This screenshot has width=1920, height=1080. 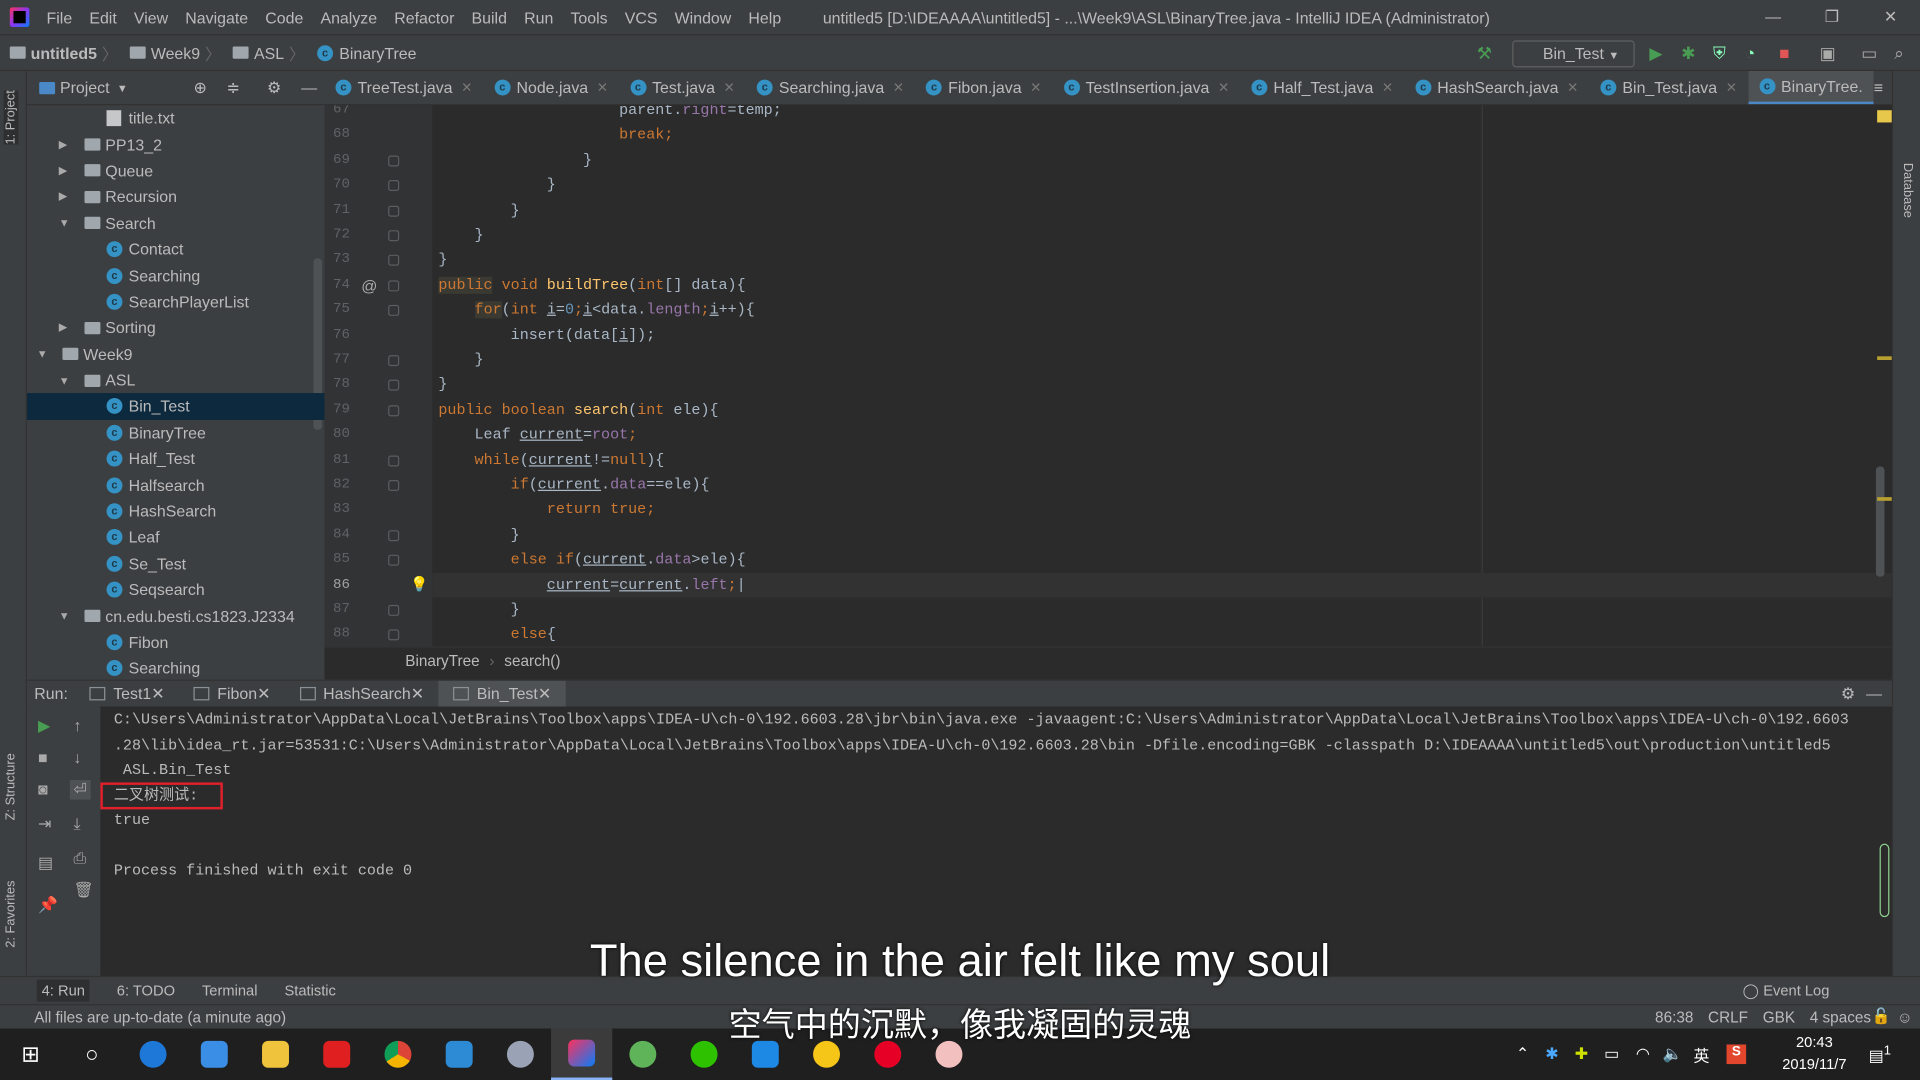 What do you see at coordinates (489, 17) in the screenshot?
I see `menu-build: Build` at bounding box center [489, 17].